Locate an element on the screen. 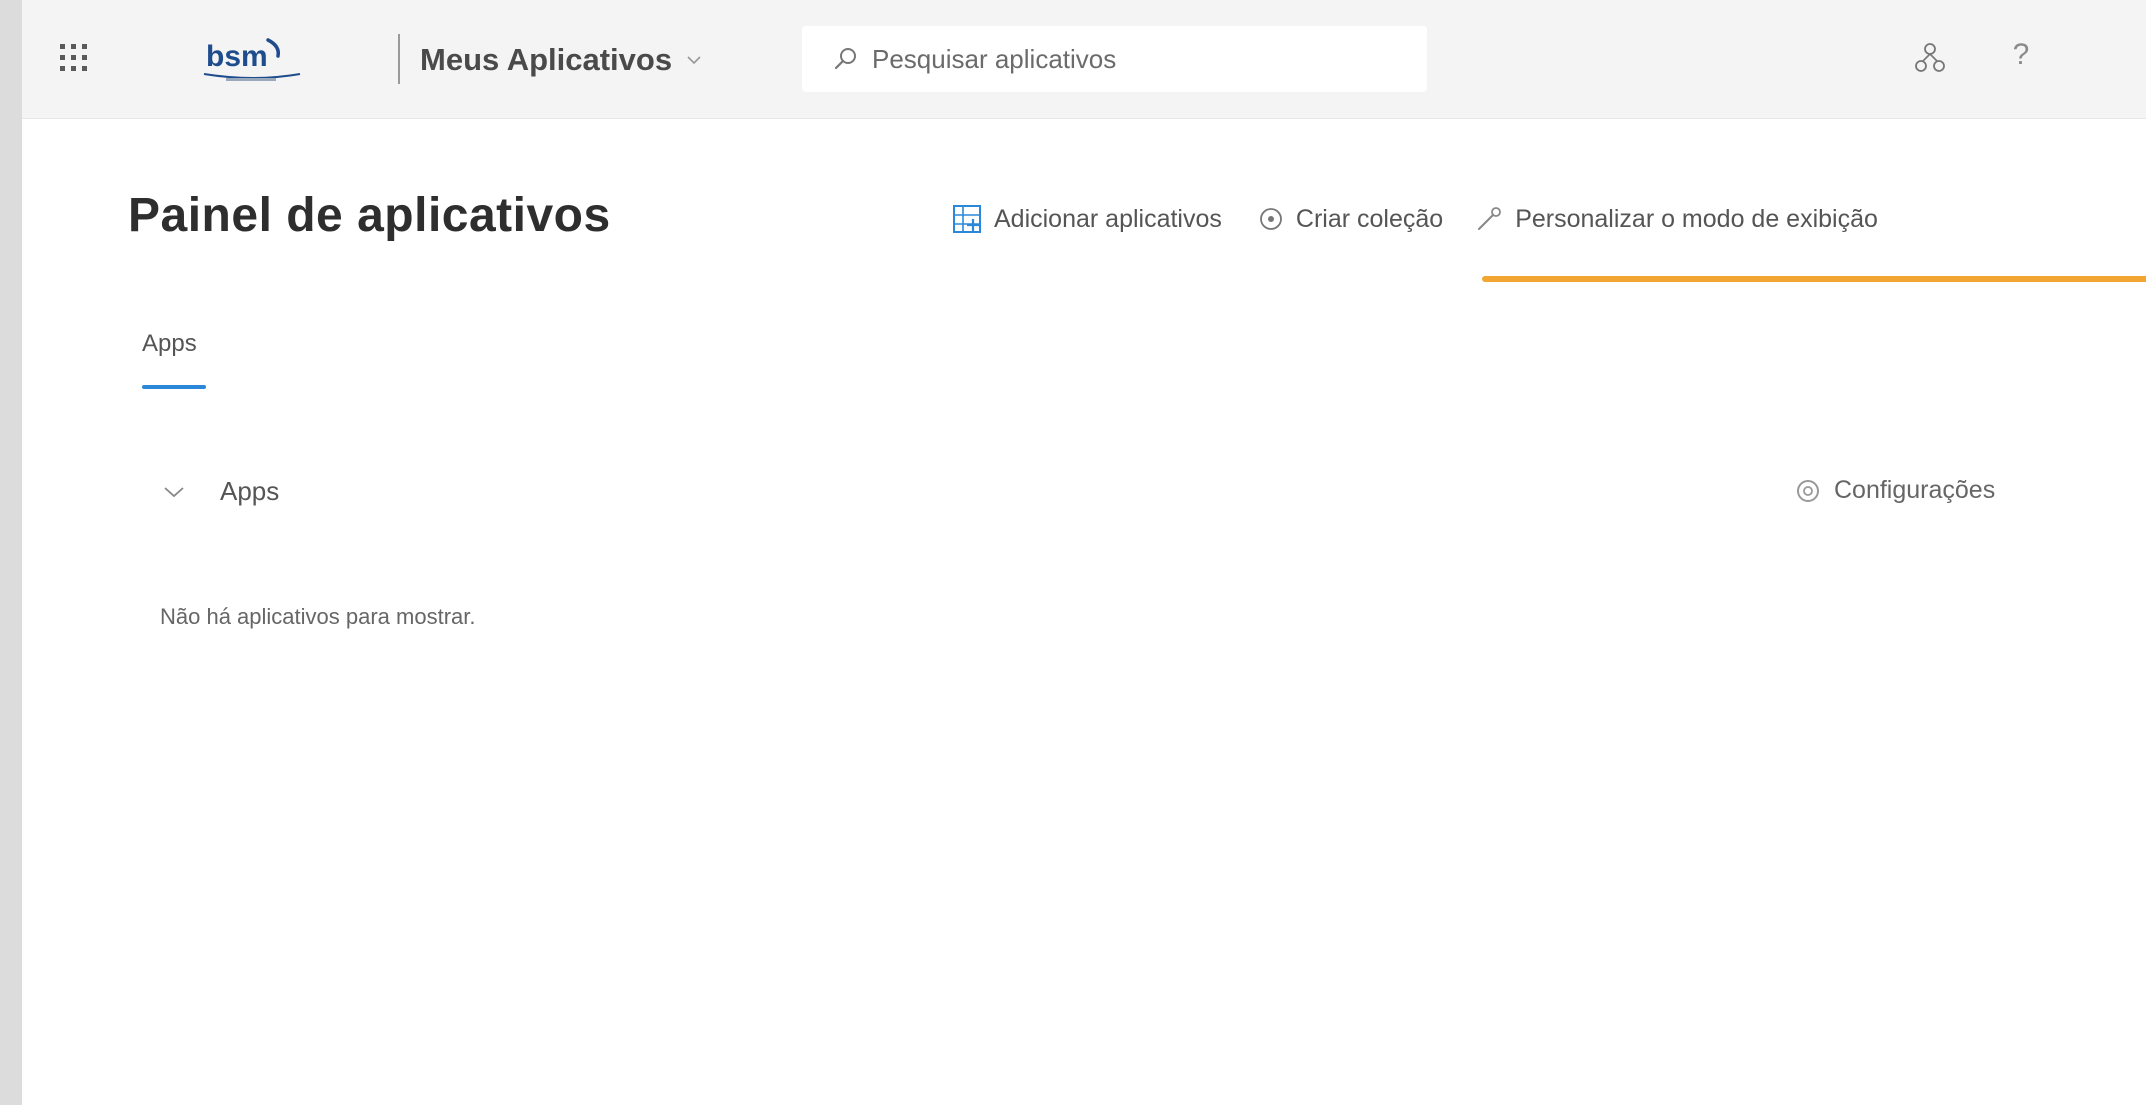  add-apps-button: Adicionar aplicativos is located at coordinates (1087, 219).